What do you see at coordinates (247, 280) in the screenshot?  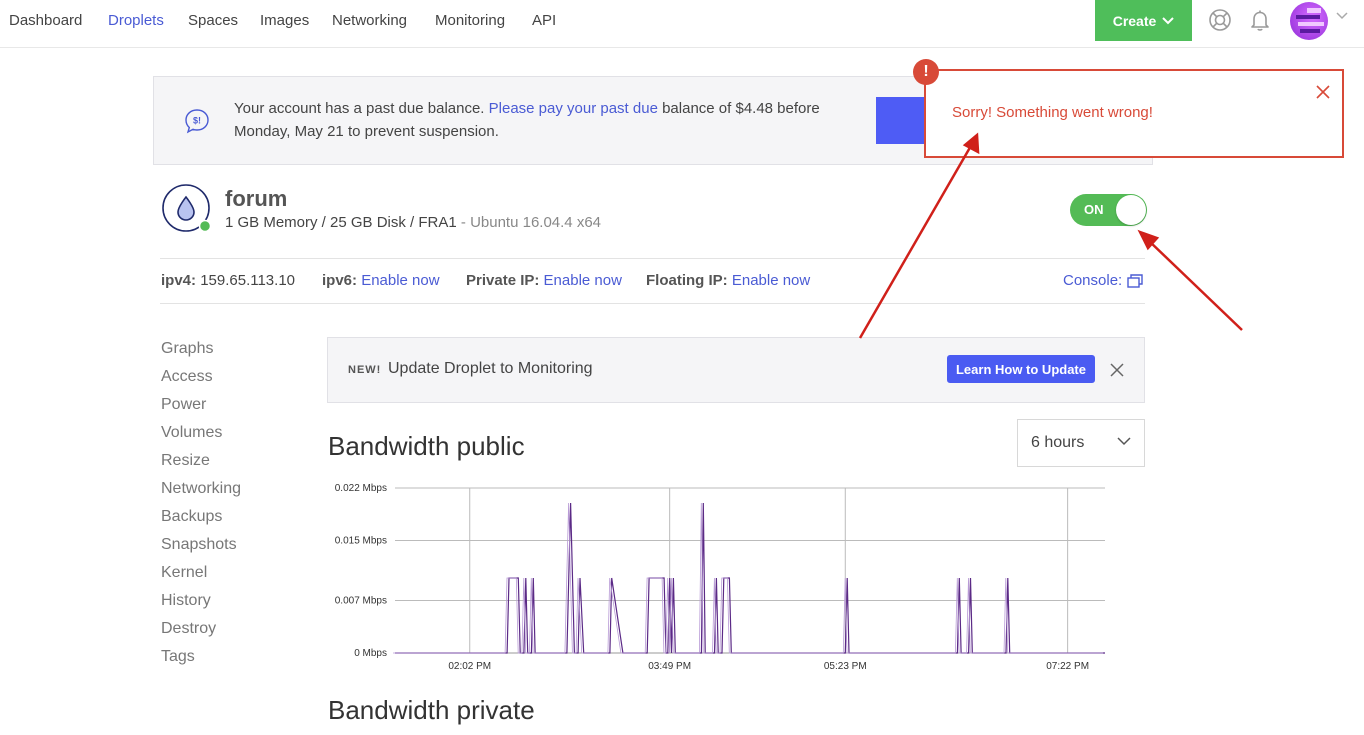 I see `ipv4-value: 159.65.113.10` at bounding box center [247, 280].